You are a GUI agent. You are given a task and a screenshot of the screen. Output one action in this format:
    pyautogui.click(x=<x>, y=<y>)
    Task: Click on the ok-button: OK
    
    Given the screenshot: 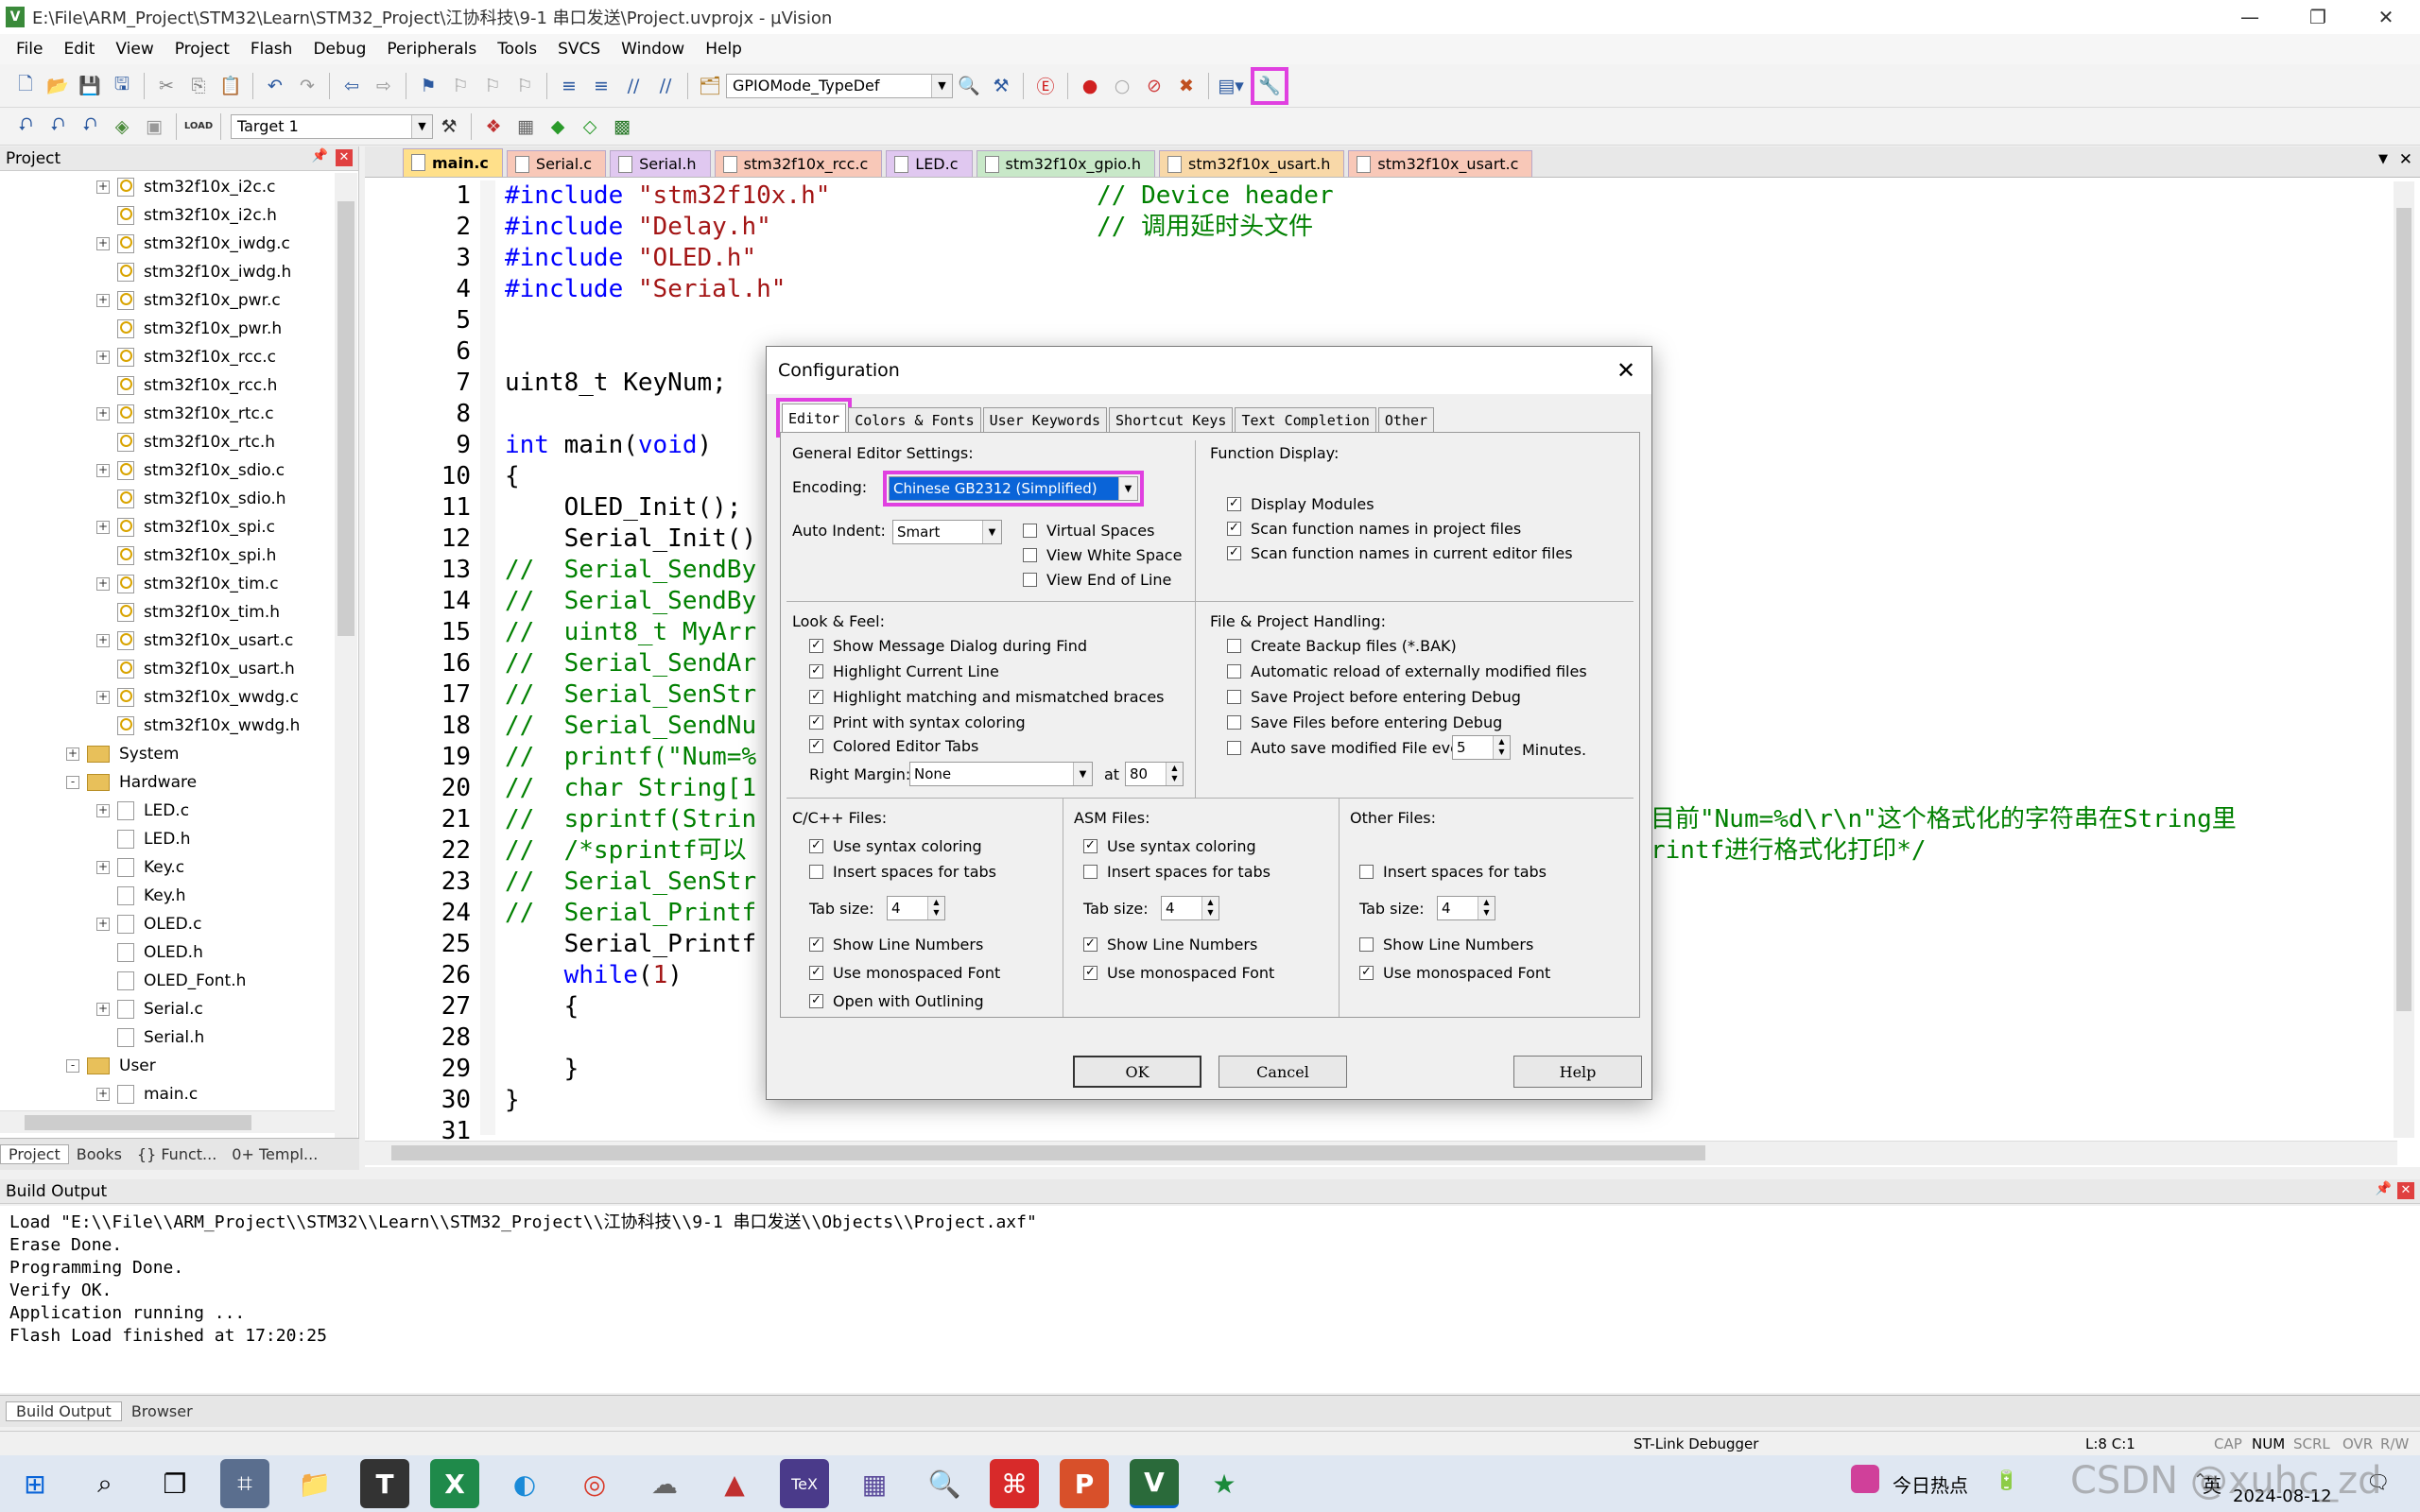 What is the action you would take?
    pyautogui.click(x=1137, y=1072)
    